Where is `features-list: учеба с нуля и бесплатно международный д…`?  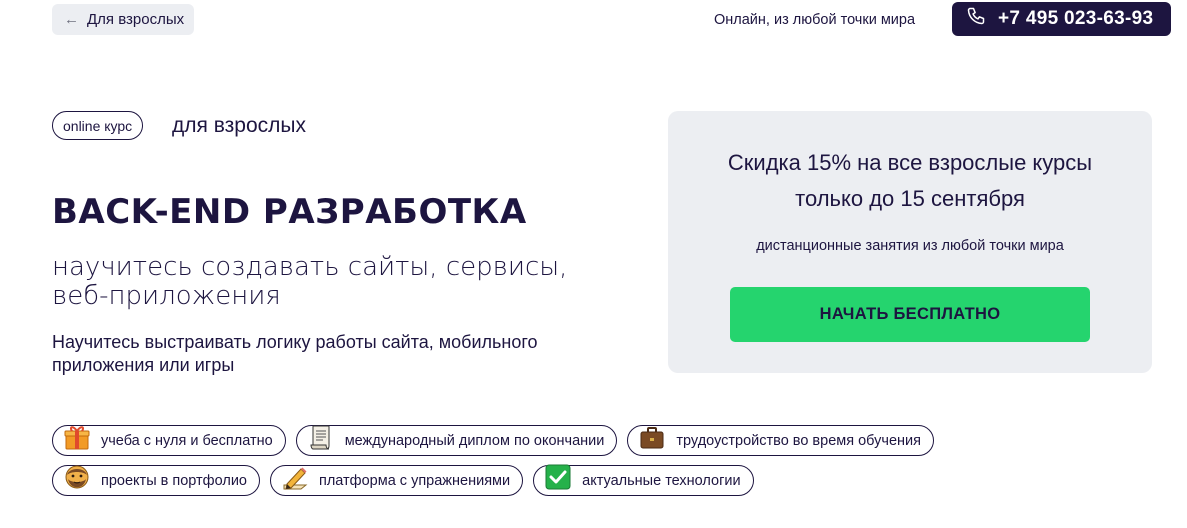
features-list: учеба с нуля и бесплатно международный д… is located at coordinates (602, 465).